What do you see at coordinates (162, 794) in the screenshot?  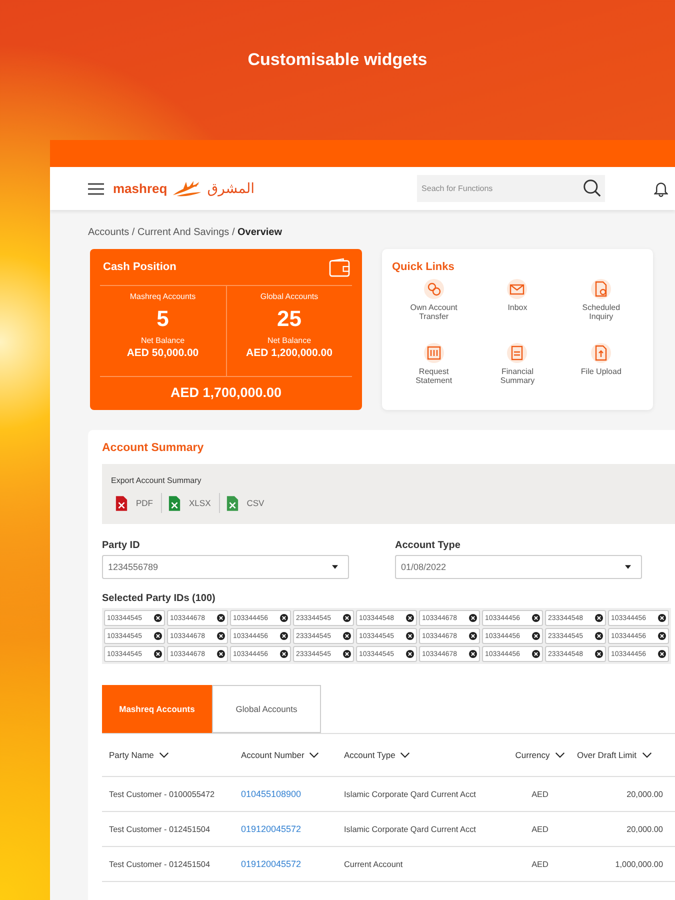 I see `table-cell: Test Customer - 0100055472` at bounding box center [162, 794].